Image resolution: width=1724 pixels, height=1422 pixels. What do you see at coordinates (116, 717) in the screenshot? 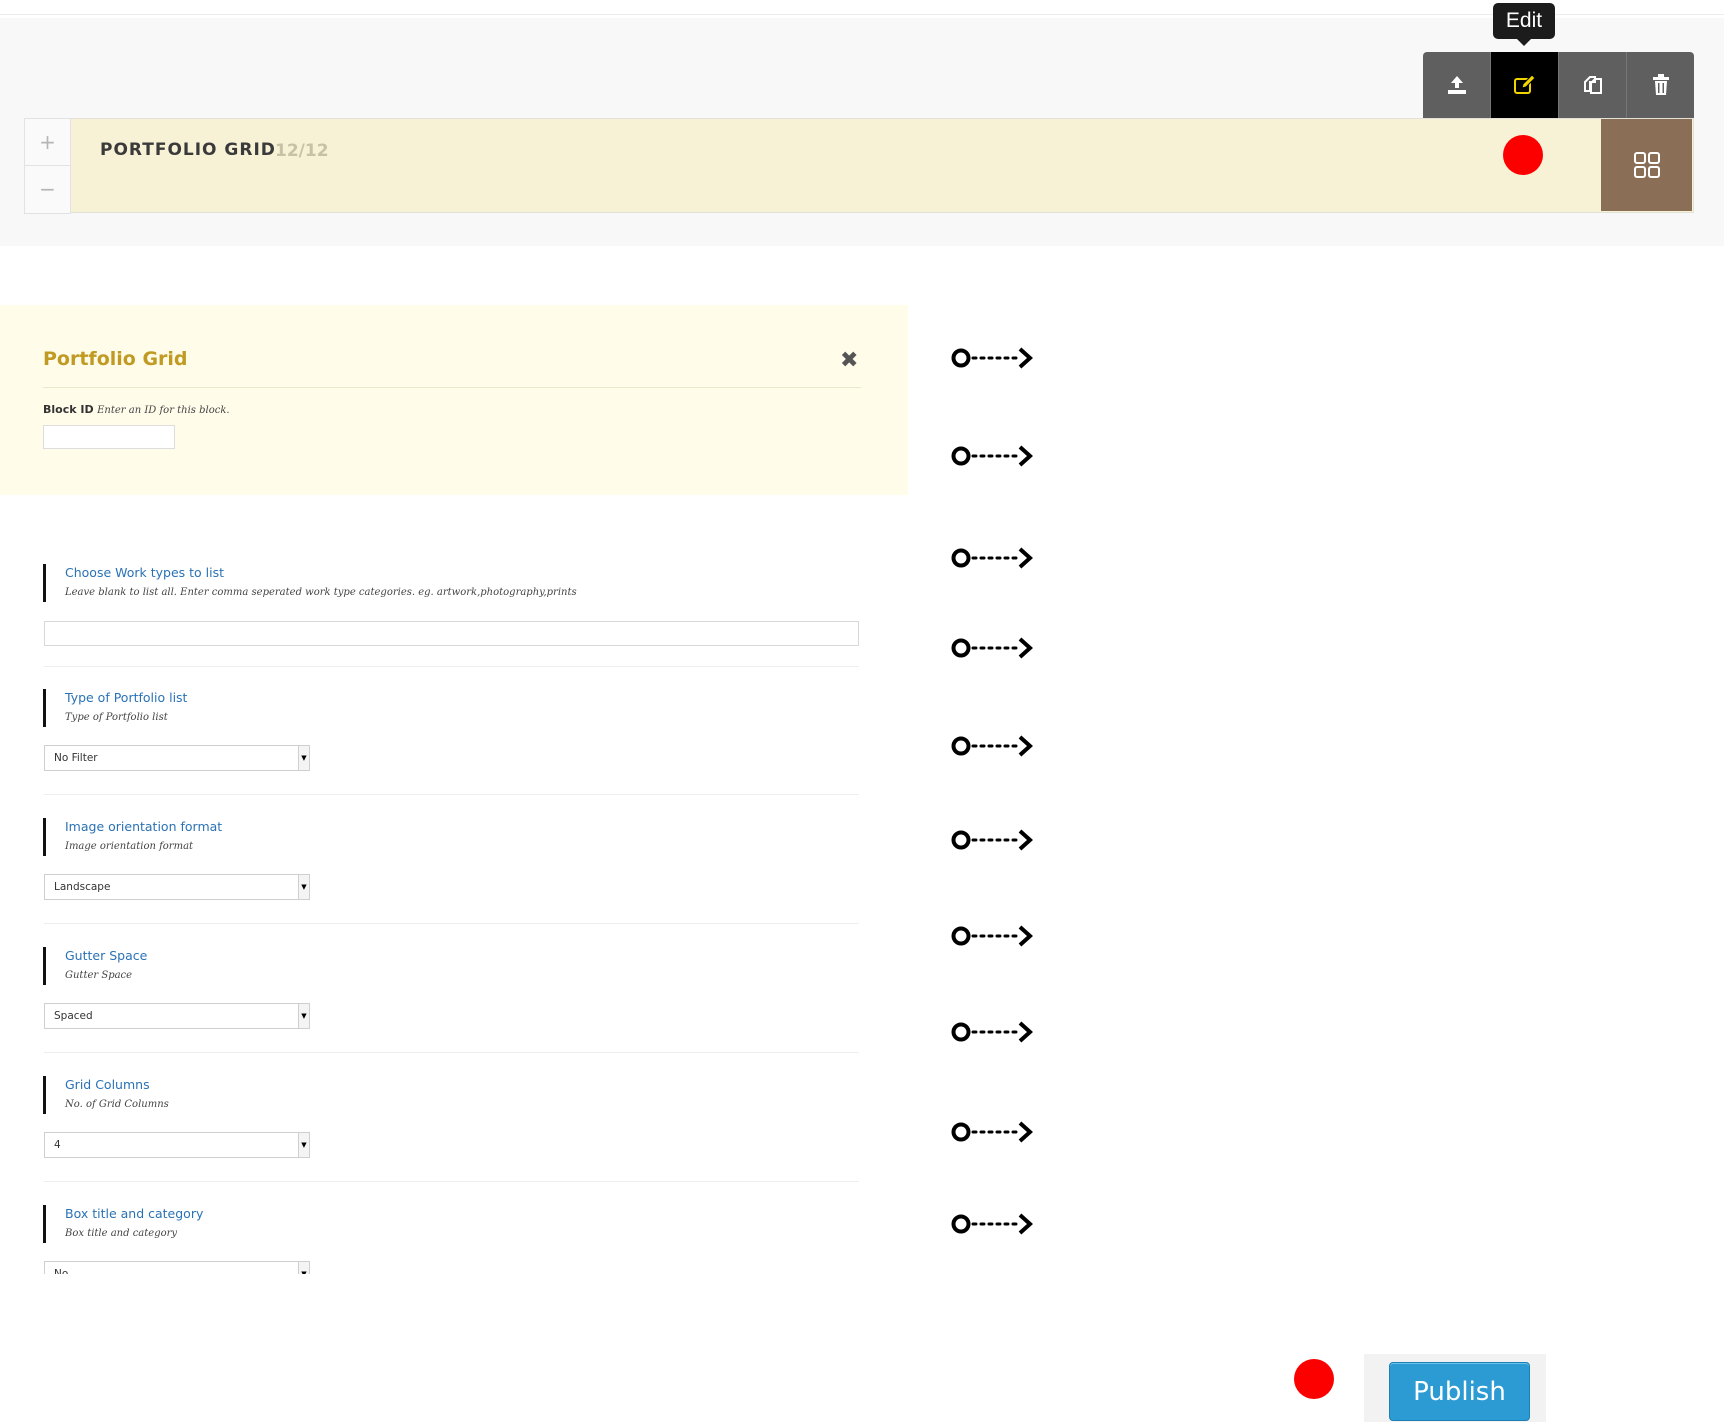
I see `field-desc-portfolio-type: Type of Portfolio list` at bounding box center [116, 717].